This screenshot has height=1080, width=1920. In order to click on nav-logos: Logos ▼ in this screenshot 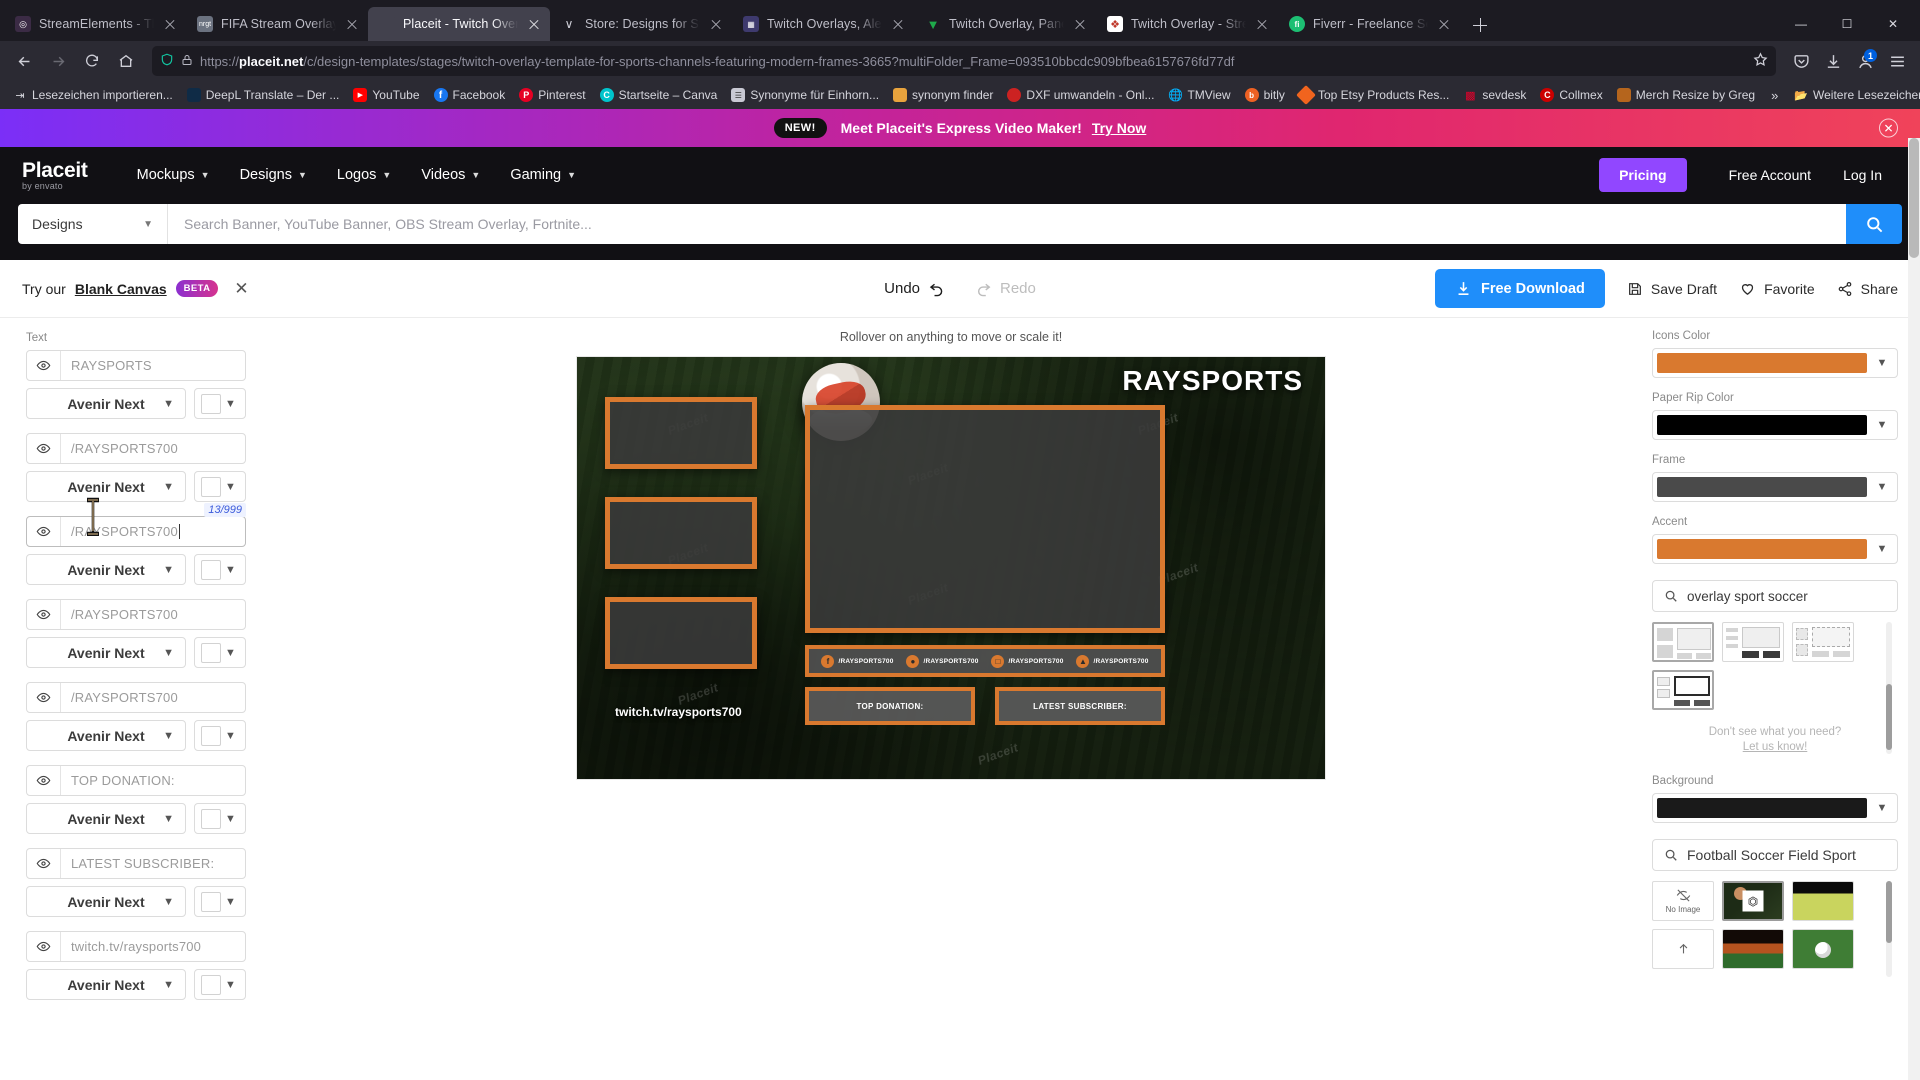, I will do `click(364, 174)`.